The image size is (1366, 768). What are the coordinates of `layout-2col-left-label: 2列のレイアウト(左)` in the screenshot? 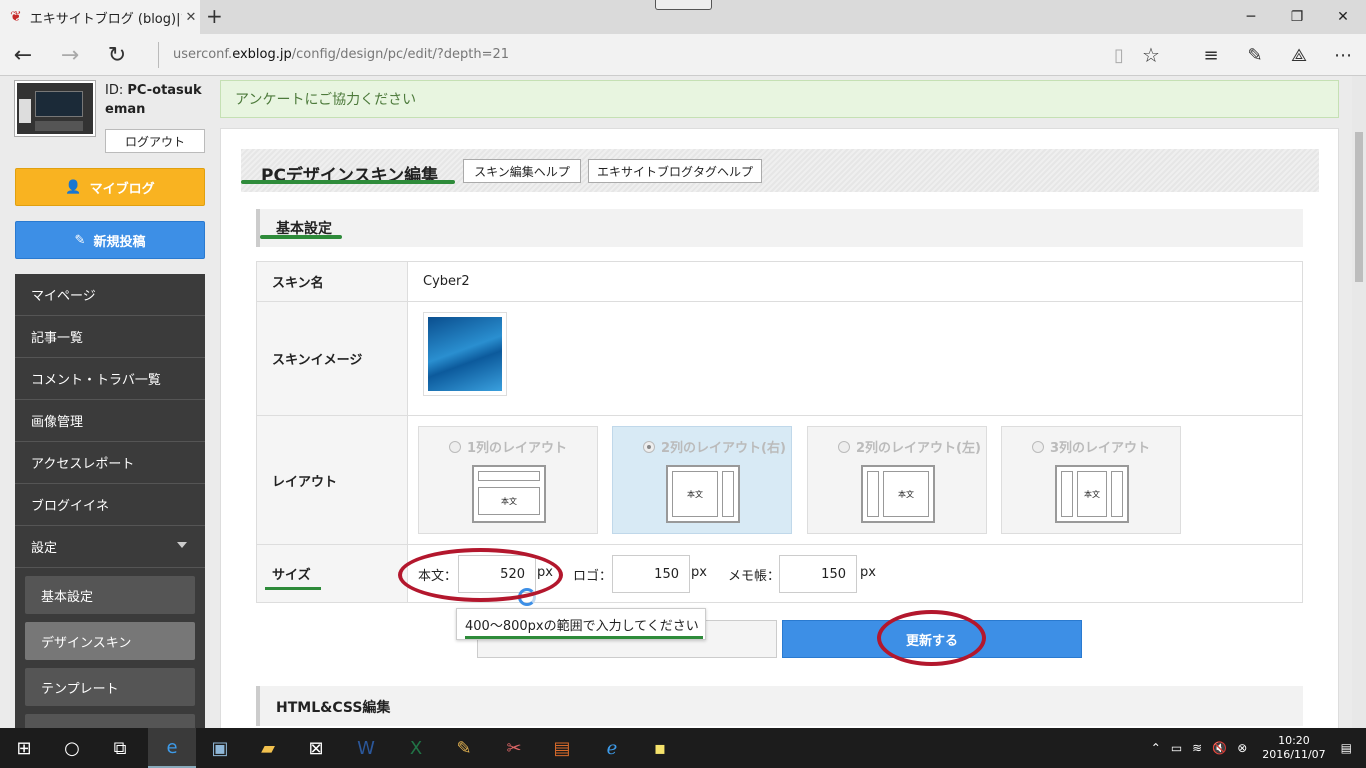 It's located at (918, 448).